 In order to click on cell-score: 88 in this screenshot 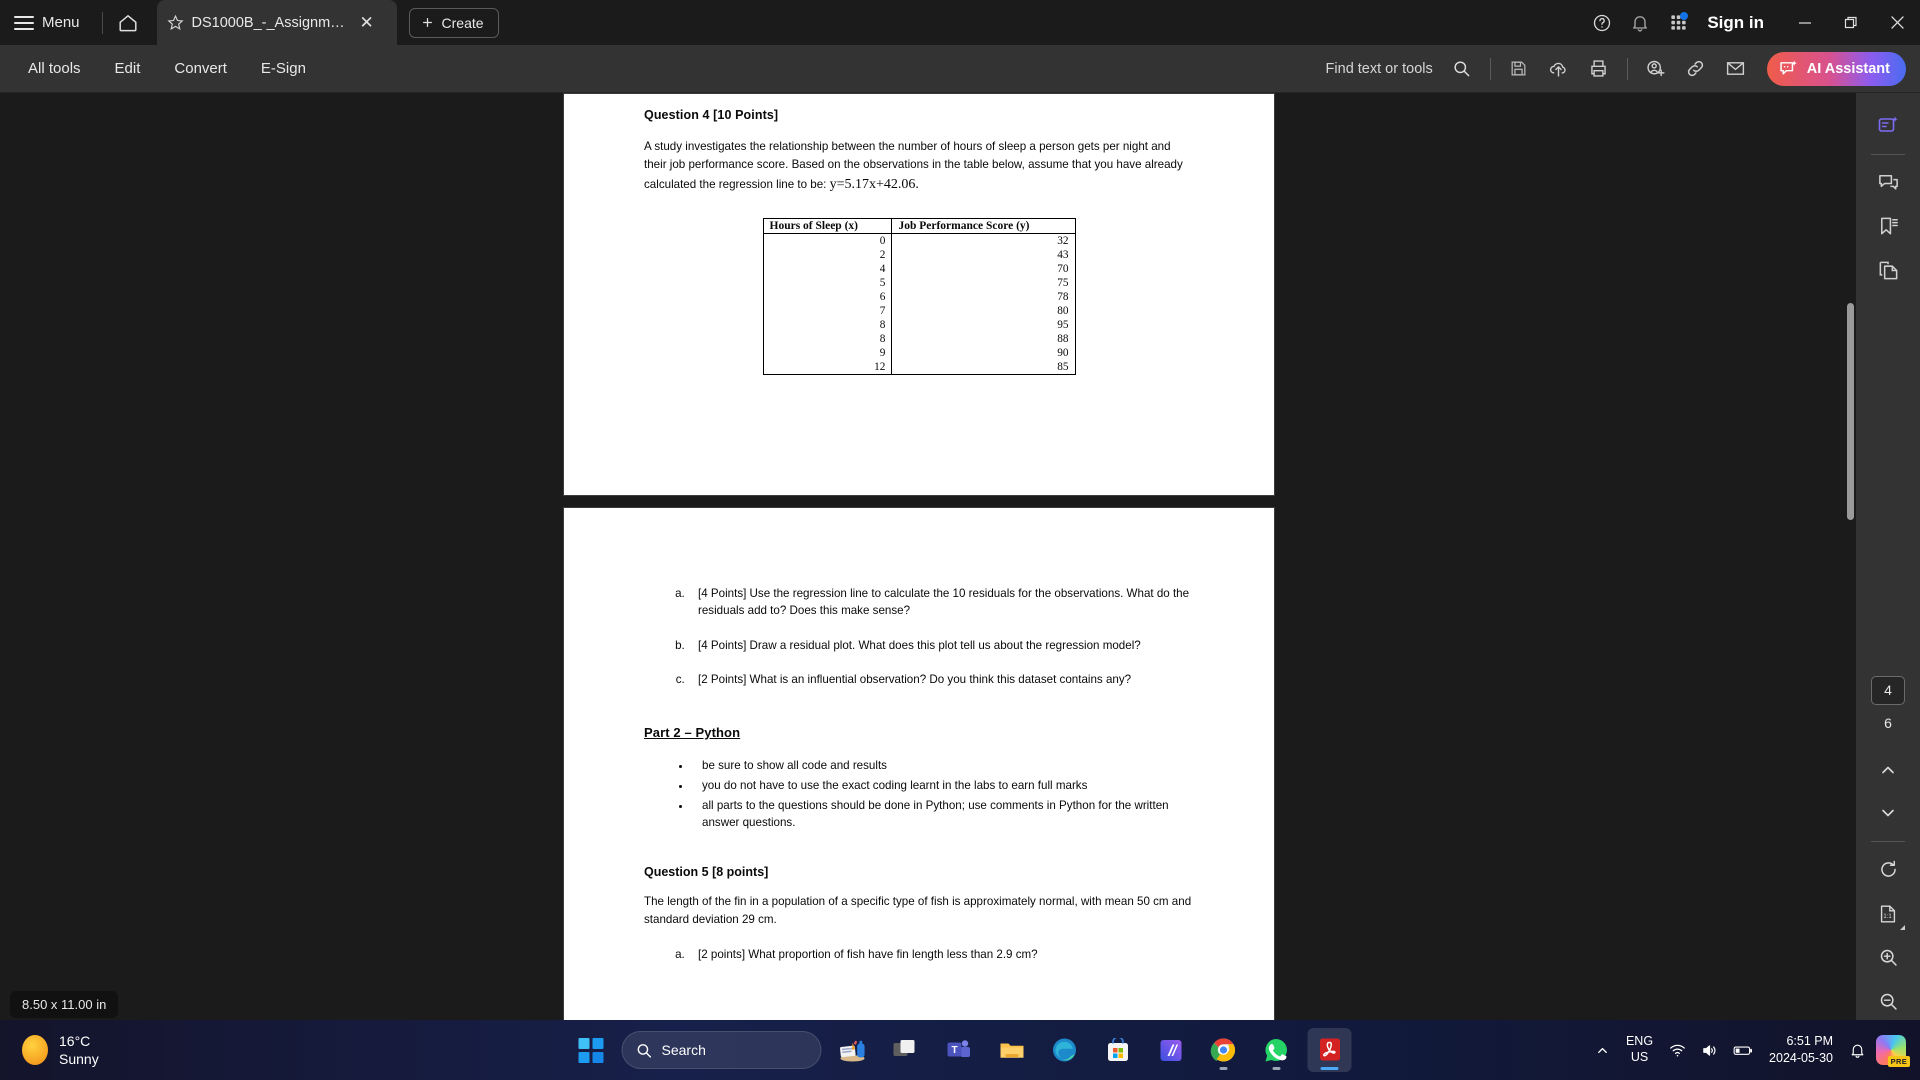, I will do `click(983, 338)`.